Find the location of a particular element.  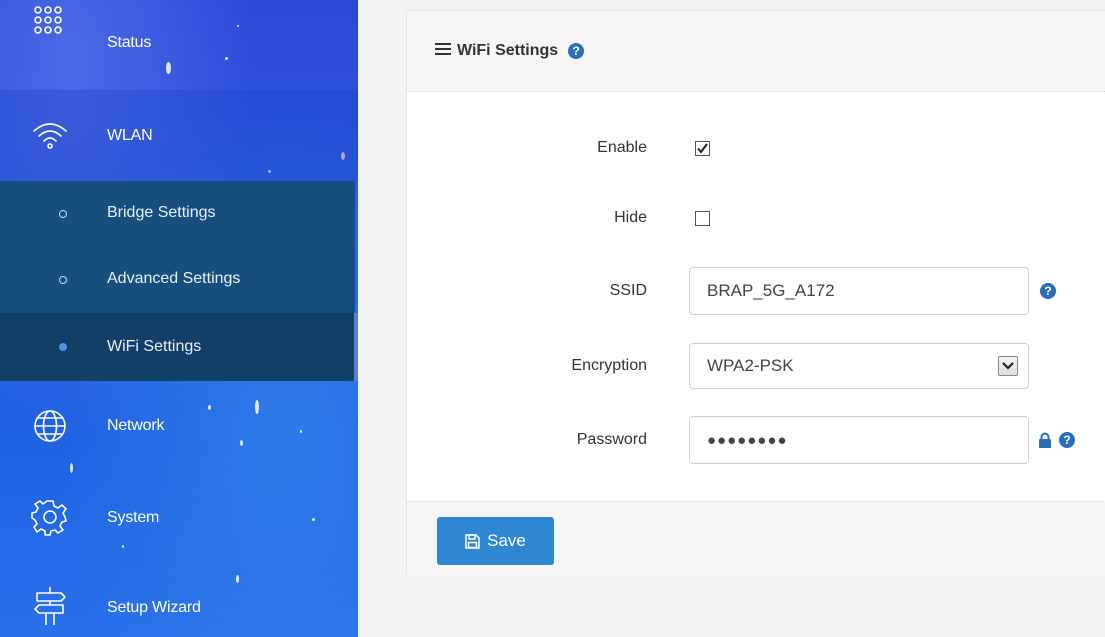

save-button-label: Save is located at coordinates (506, 540).